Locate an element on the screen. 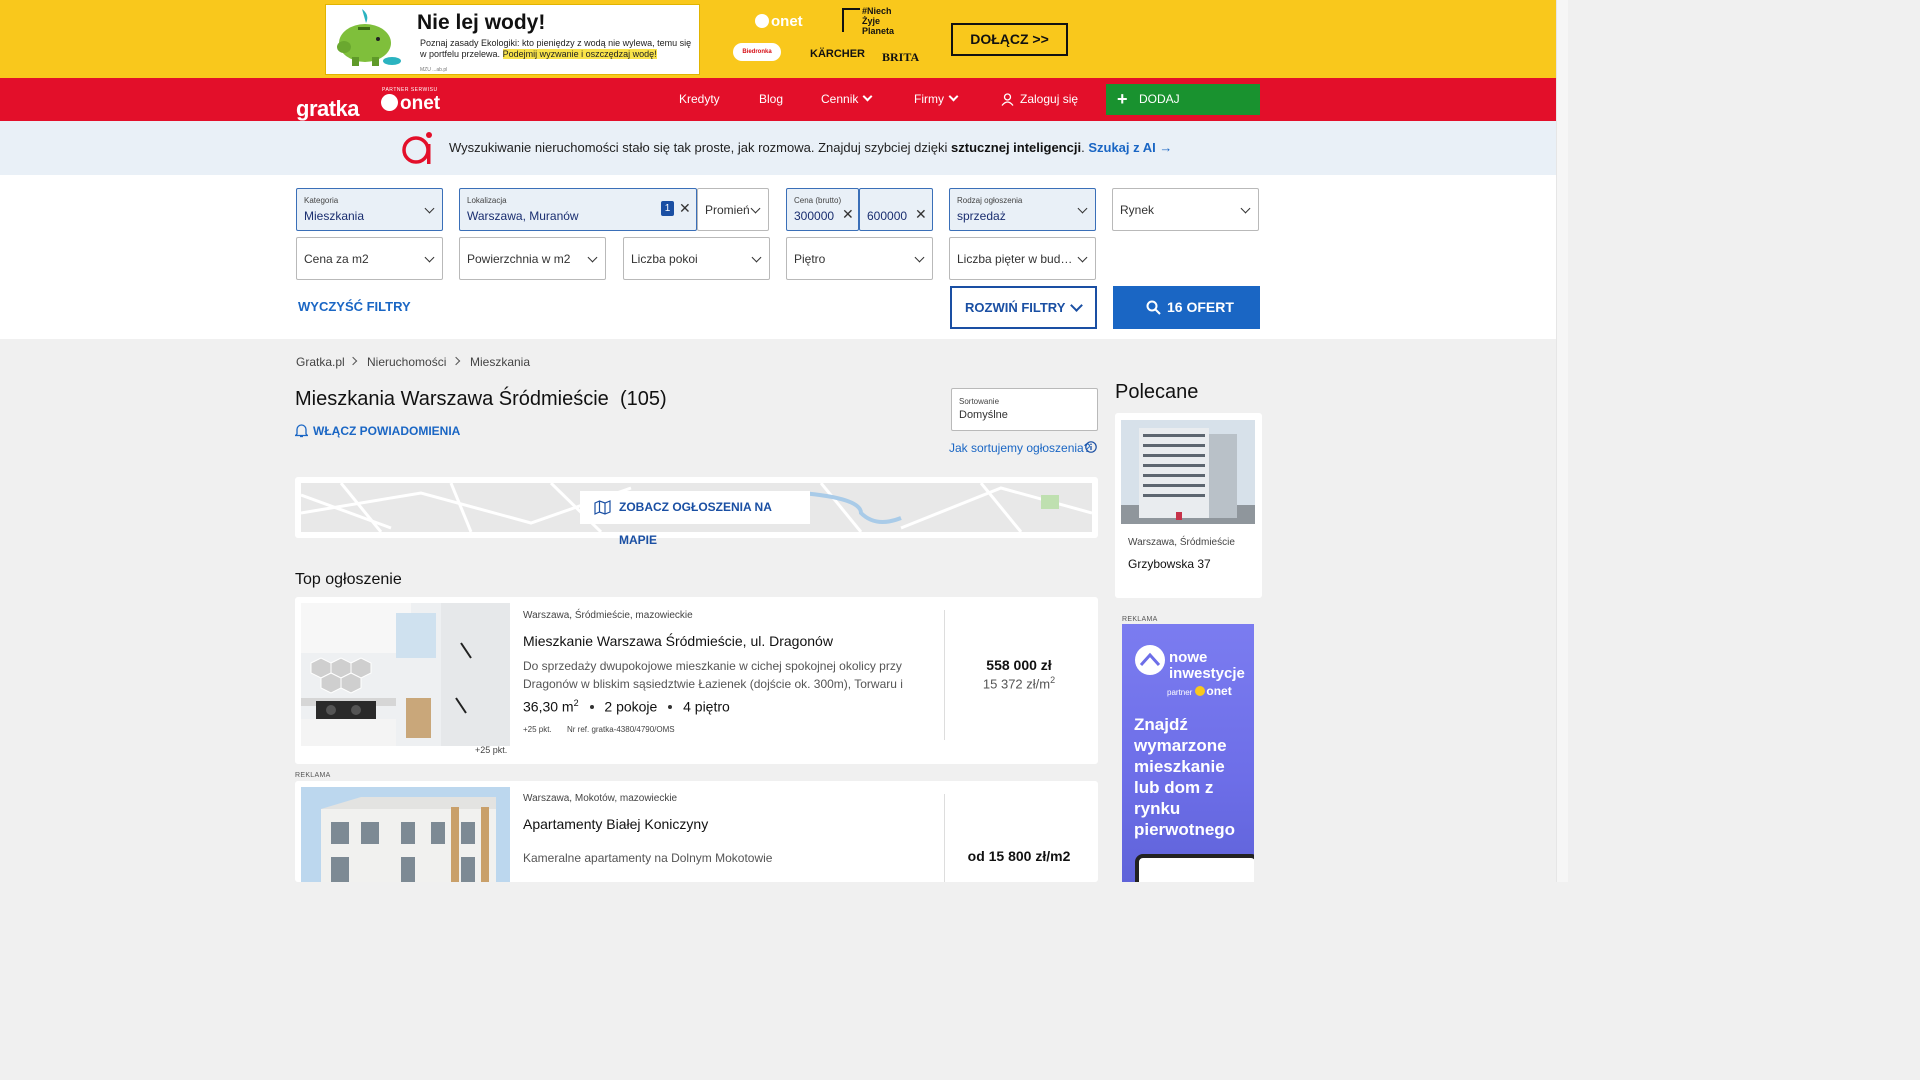 The width and height of the screenshot is (1920, 1080). area-select: Powierzchnia w m2 is located at coordinates (532, 258).